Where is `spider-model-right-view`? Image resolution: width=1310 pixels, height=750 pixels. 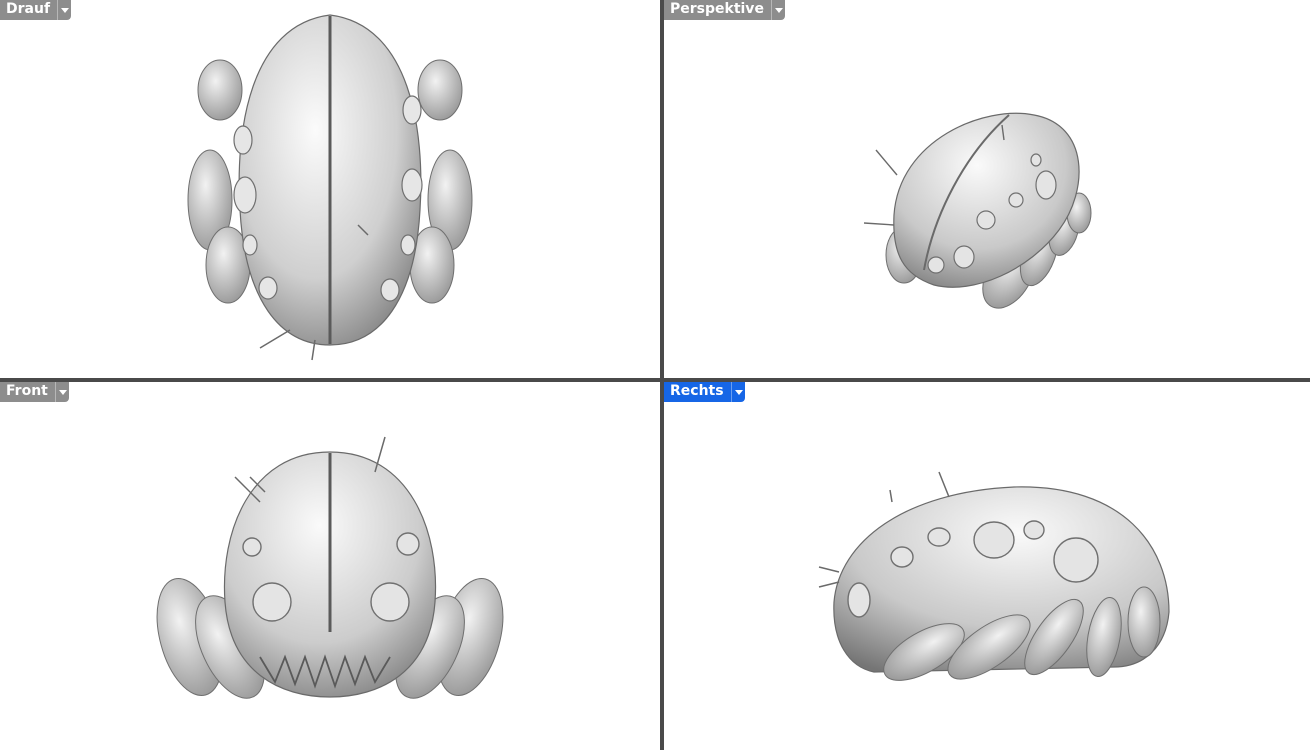
spider-model-right-view is located at coordinates (994, 576).